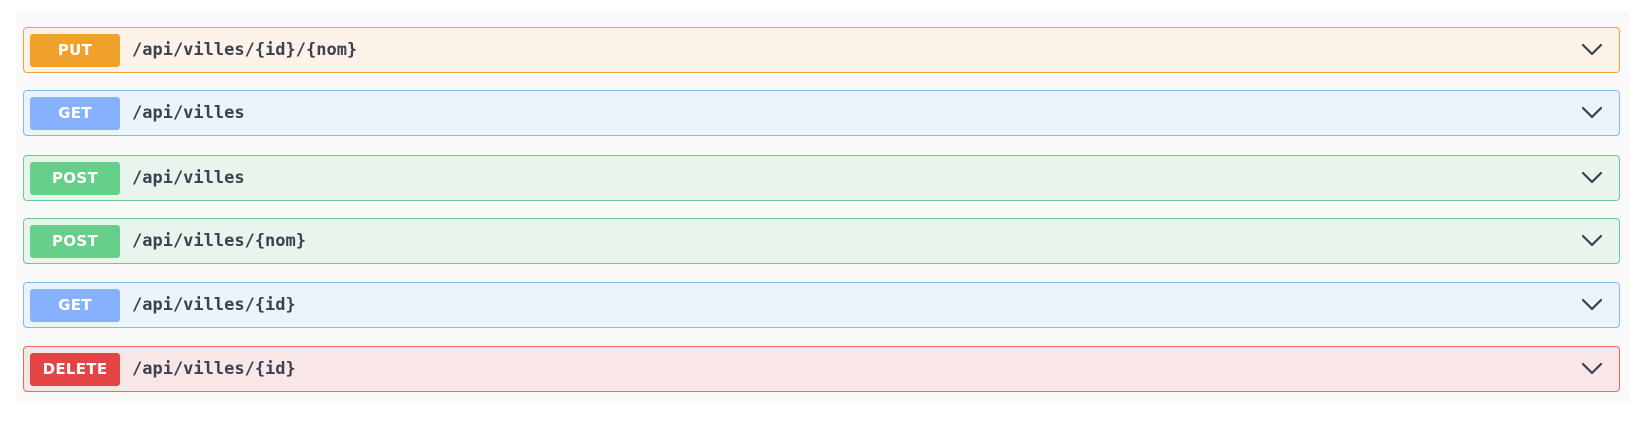  Describe the element at coordinates (75, 50) in the screenshot. I see `method-badge: PUT` at that location.